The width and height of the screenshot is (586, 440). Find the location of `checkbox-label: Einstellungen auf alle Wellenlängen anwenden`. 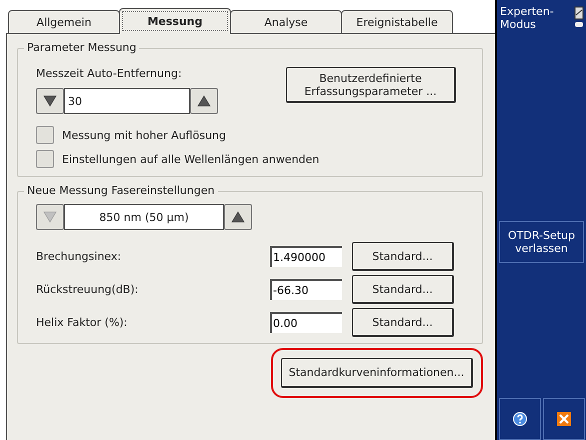

checkbox-label: Einstellungen auf alle Wellenlängen anwenden is located at coordinates (191, 159).